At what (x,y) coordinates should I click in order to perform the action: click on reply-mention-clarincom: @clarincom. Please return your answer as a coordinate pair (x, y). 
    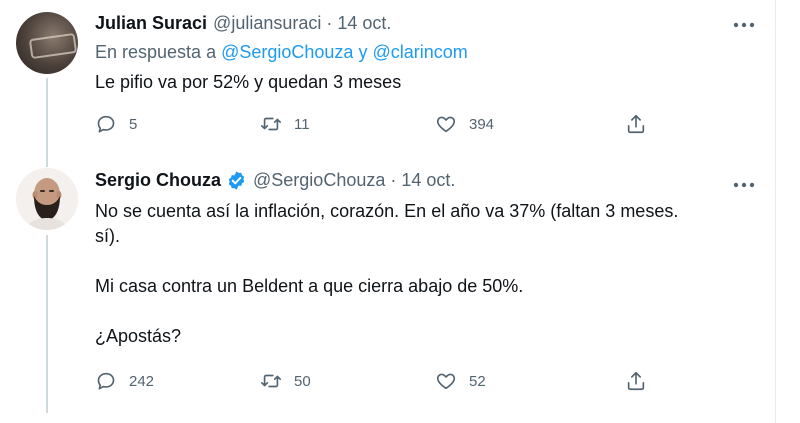
    Looking at the image, I should click on (419, 52).